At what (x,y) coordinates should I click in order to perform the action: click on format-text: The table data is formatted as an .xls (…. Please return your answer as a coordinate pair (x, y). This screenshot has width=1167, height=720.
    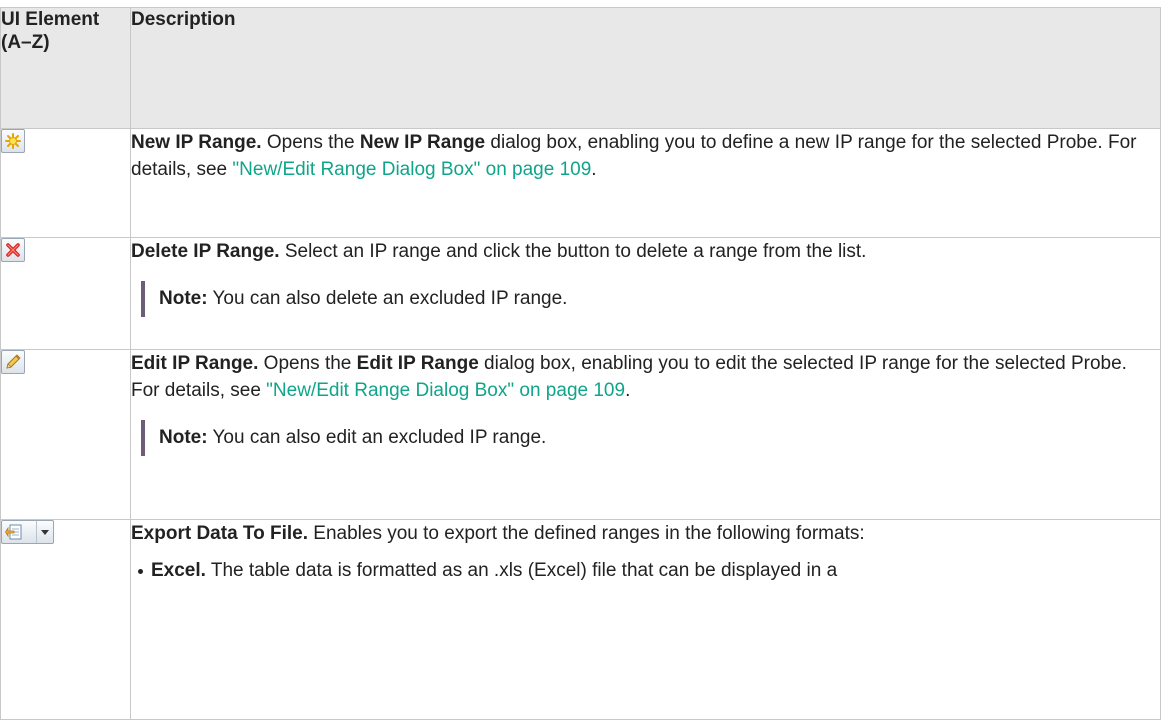
    Looking at the image, I should click on (521, 570).